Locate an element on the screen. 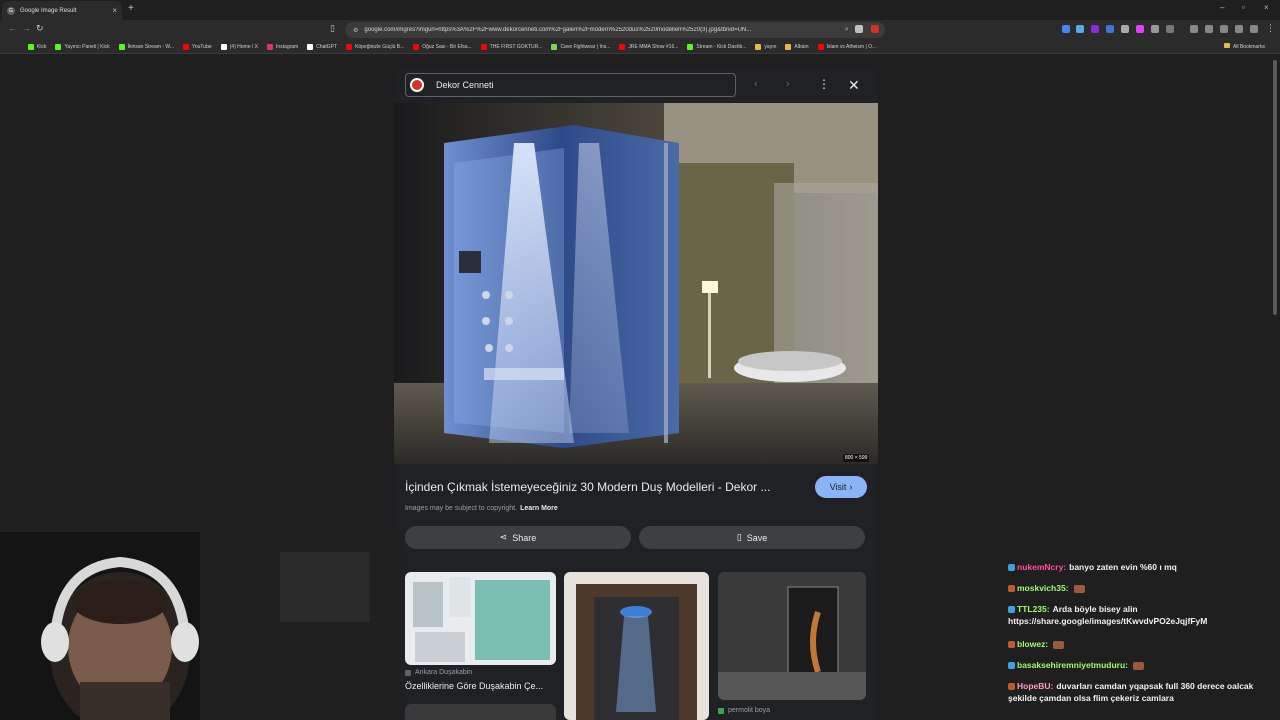 The height and width of the screenshot is (720, 1280). share-button: ⋖ Share is located at coordinates (518, 537).